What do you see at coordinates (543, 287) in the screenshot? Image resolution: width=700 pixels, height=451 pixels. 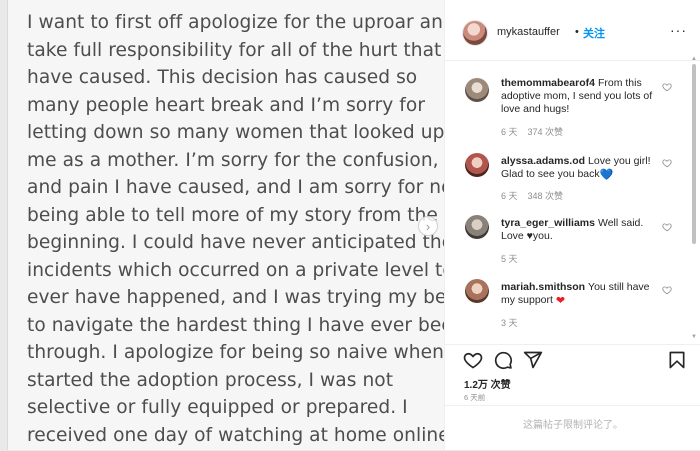 I see `commenter-username: mariah.smithson` at bounding box center [543, 287].